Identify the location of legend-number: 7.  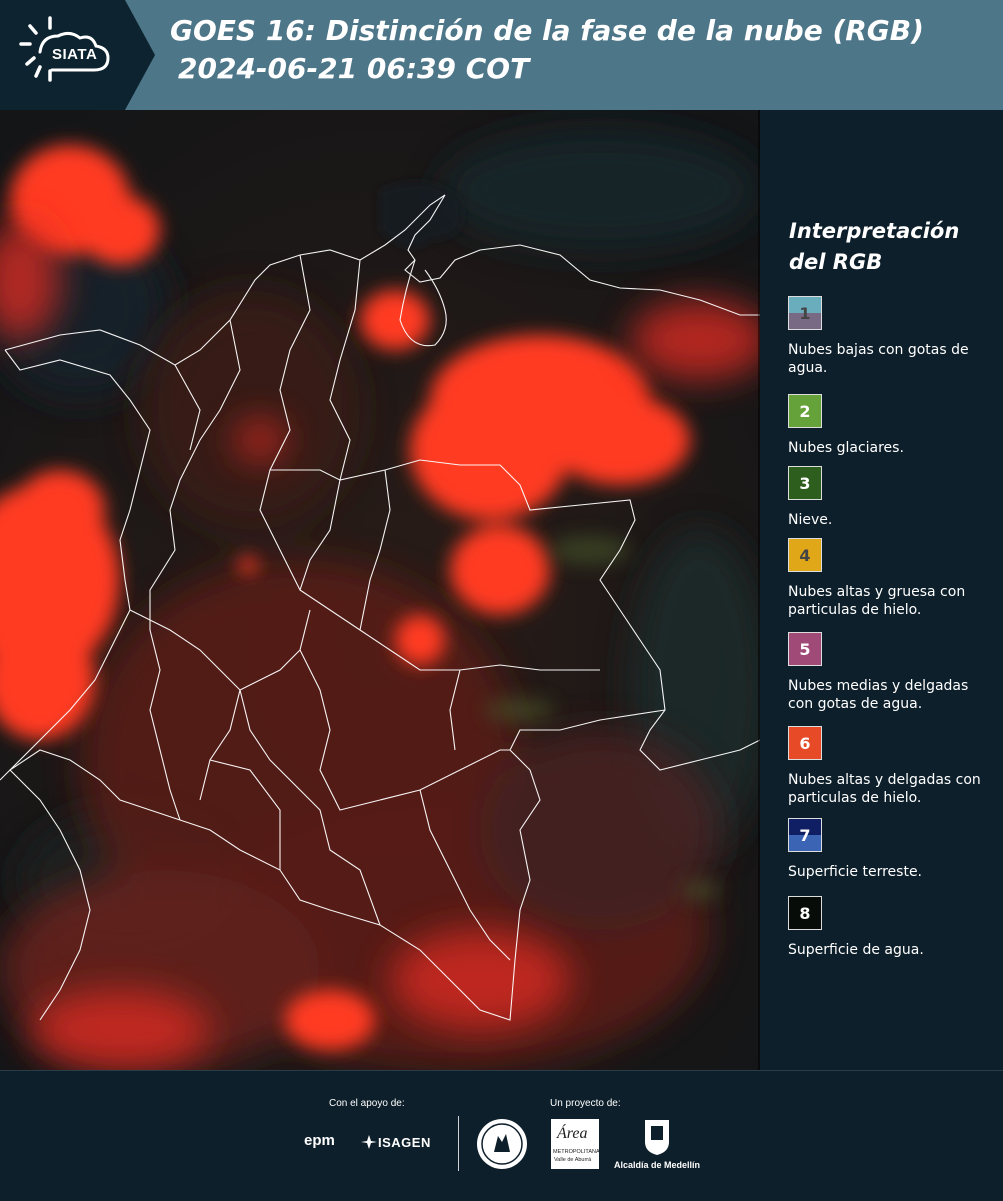
(805, 835).